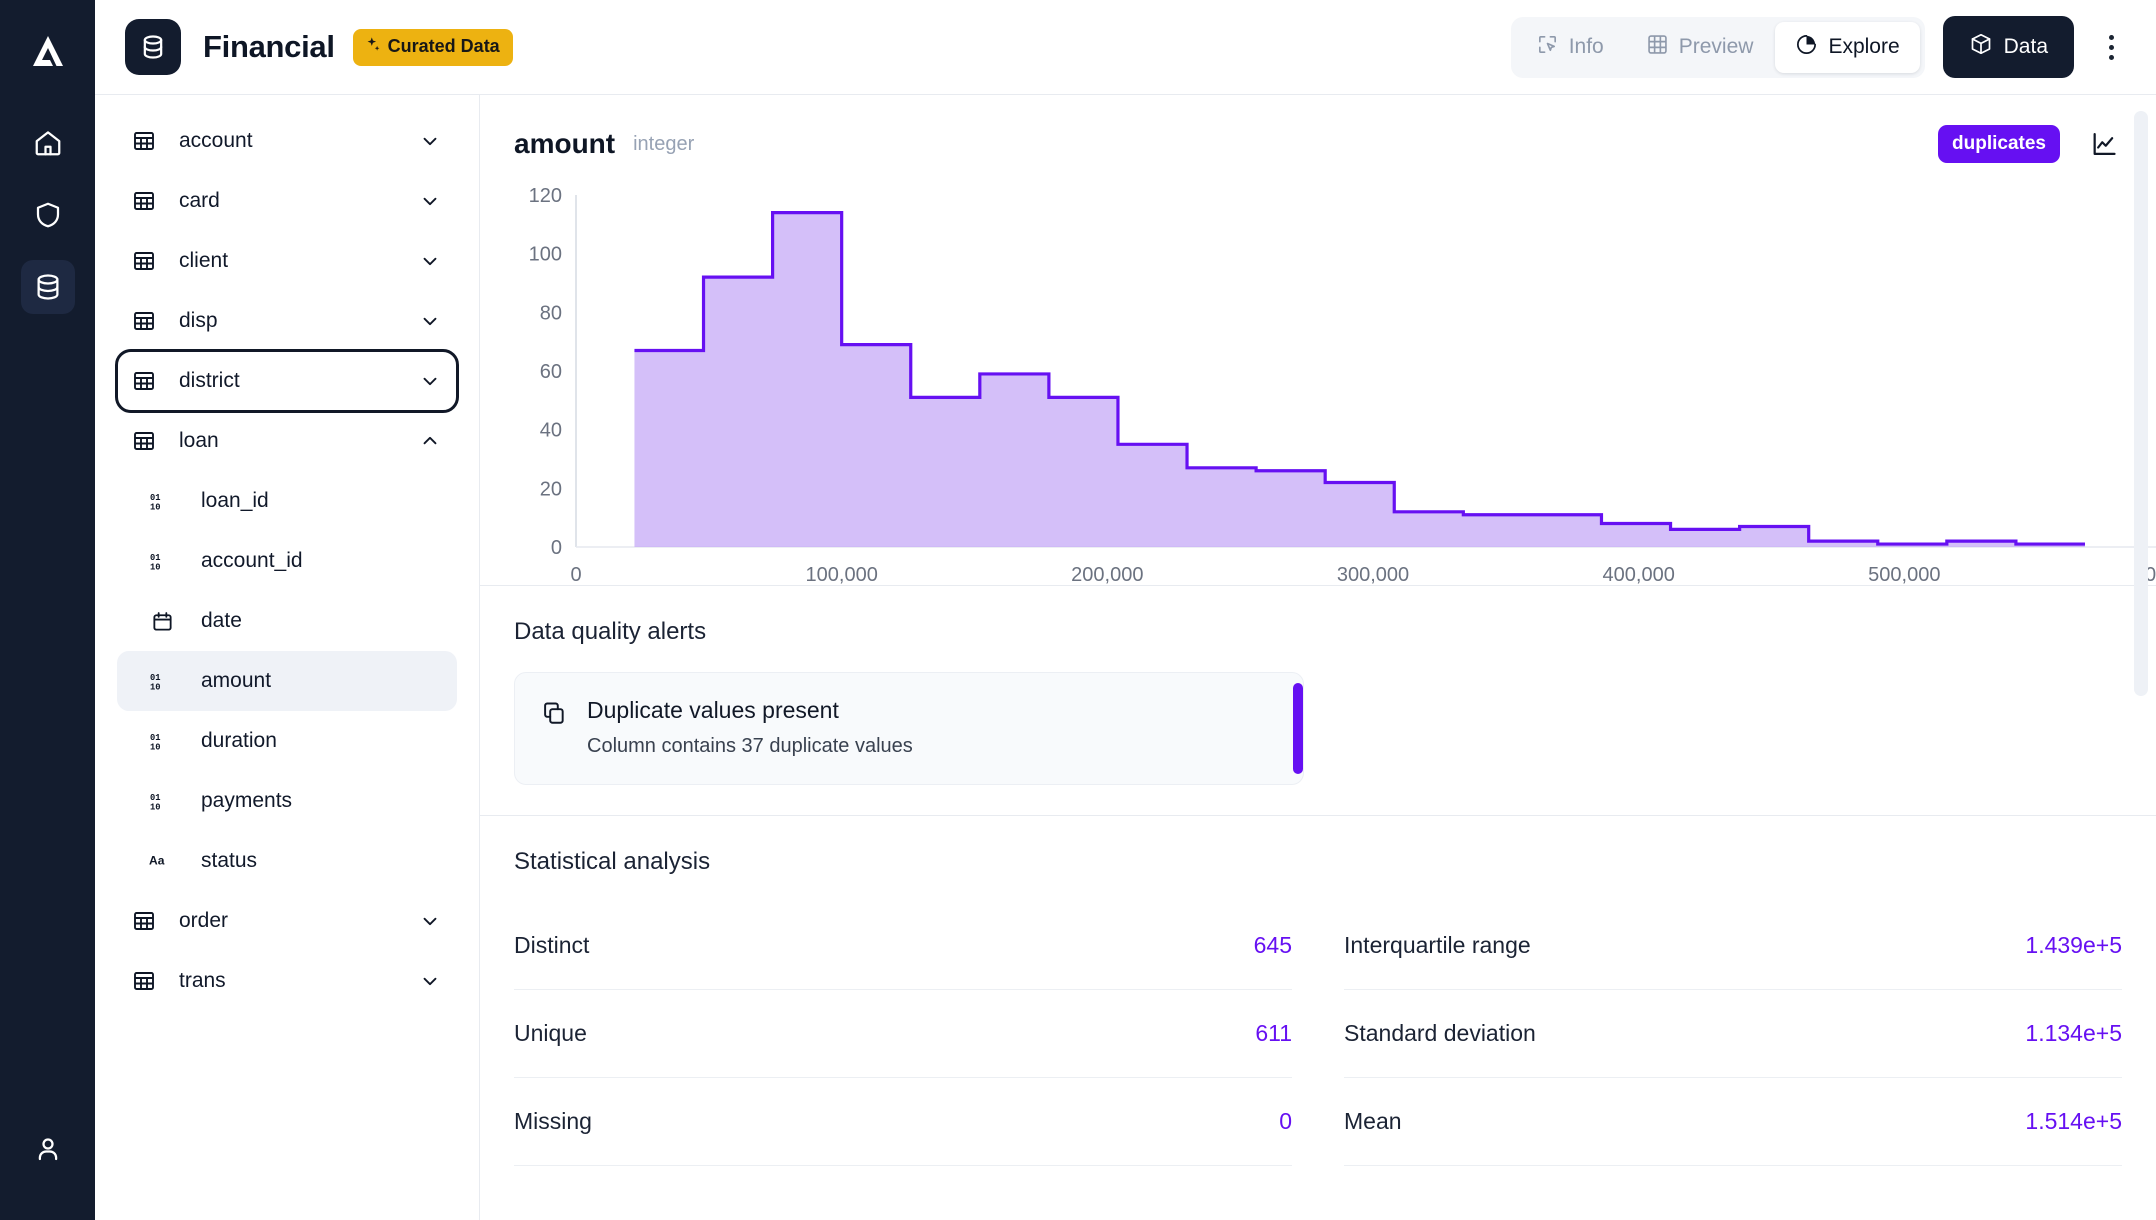  What do you see at coordinates (198, 320) in the screenshot?
I see `tree-item-label: disp` at bounding box center [198, 320].